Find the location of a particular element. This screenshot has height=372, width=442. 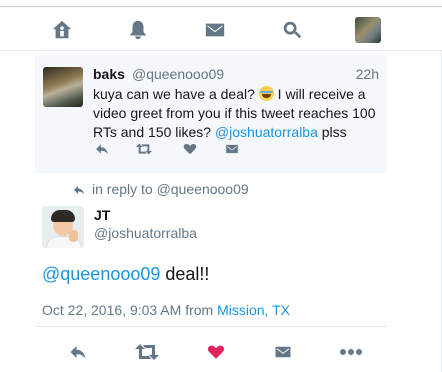

main-avatar is located at coordinates (63, 227).